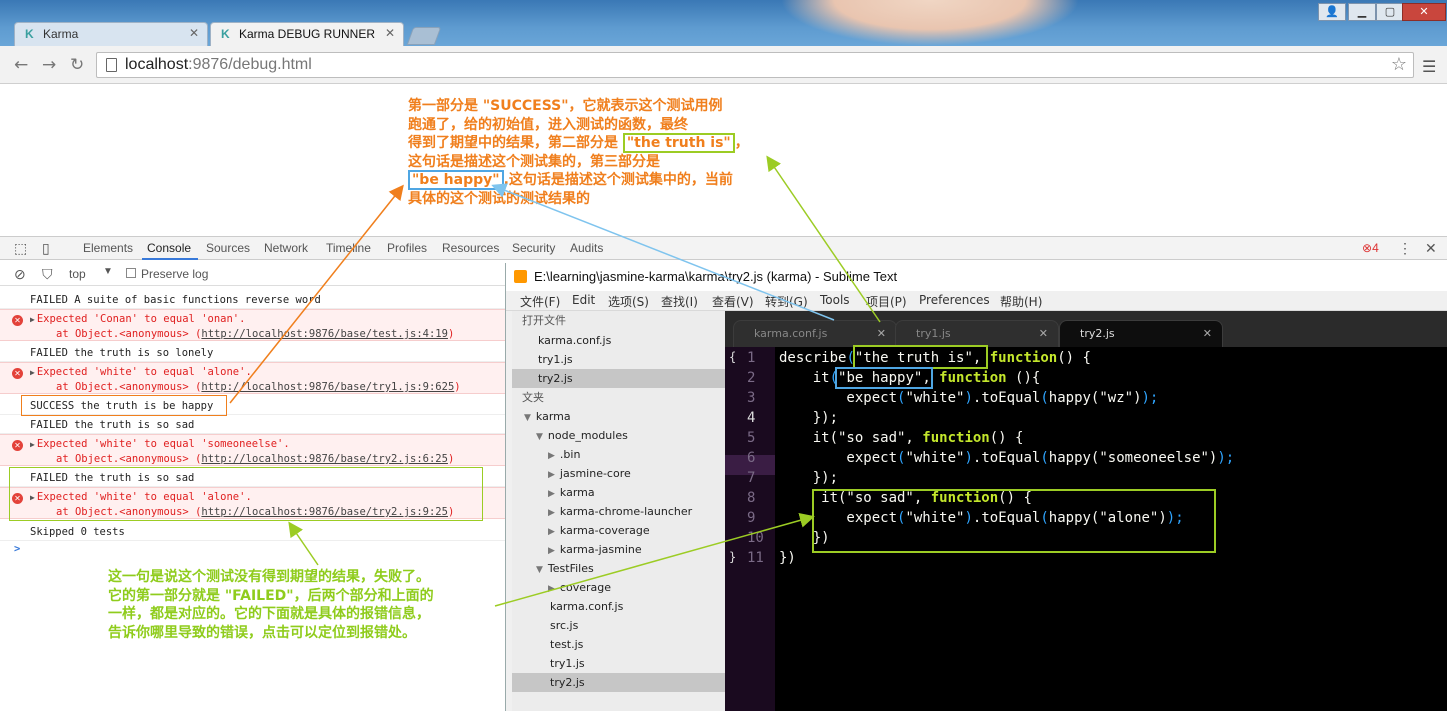  Describe the element at coordinates (679, 301) in the screenshot. I see `menu-find: 查找(I)` at that location.